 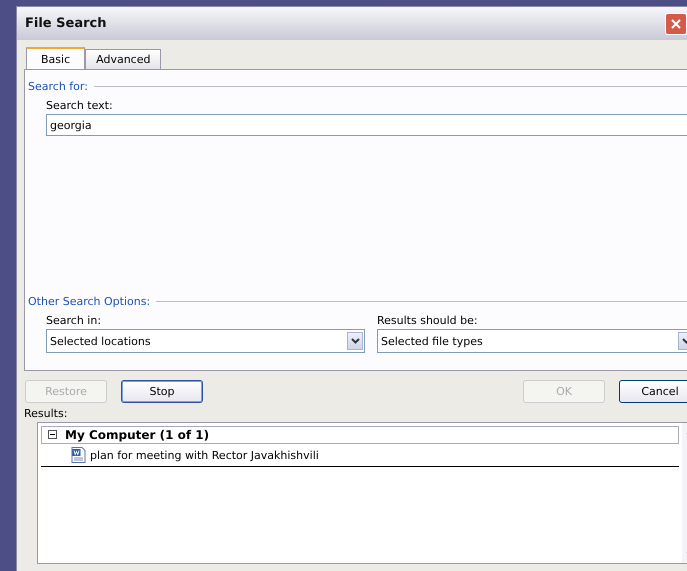 I want to click on result-file-link: plan for meeting with Rector Javakhishvili, so click(x=204, y=455).